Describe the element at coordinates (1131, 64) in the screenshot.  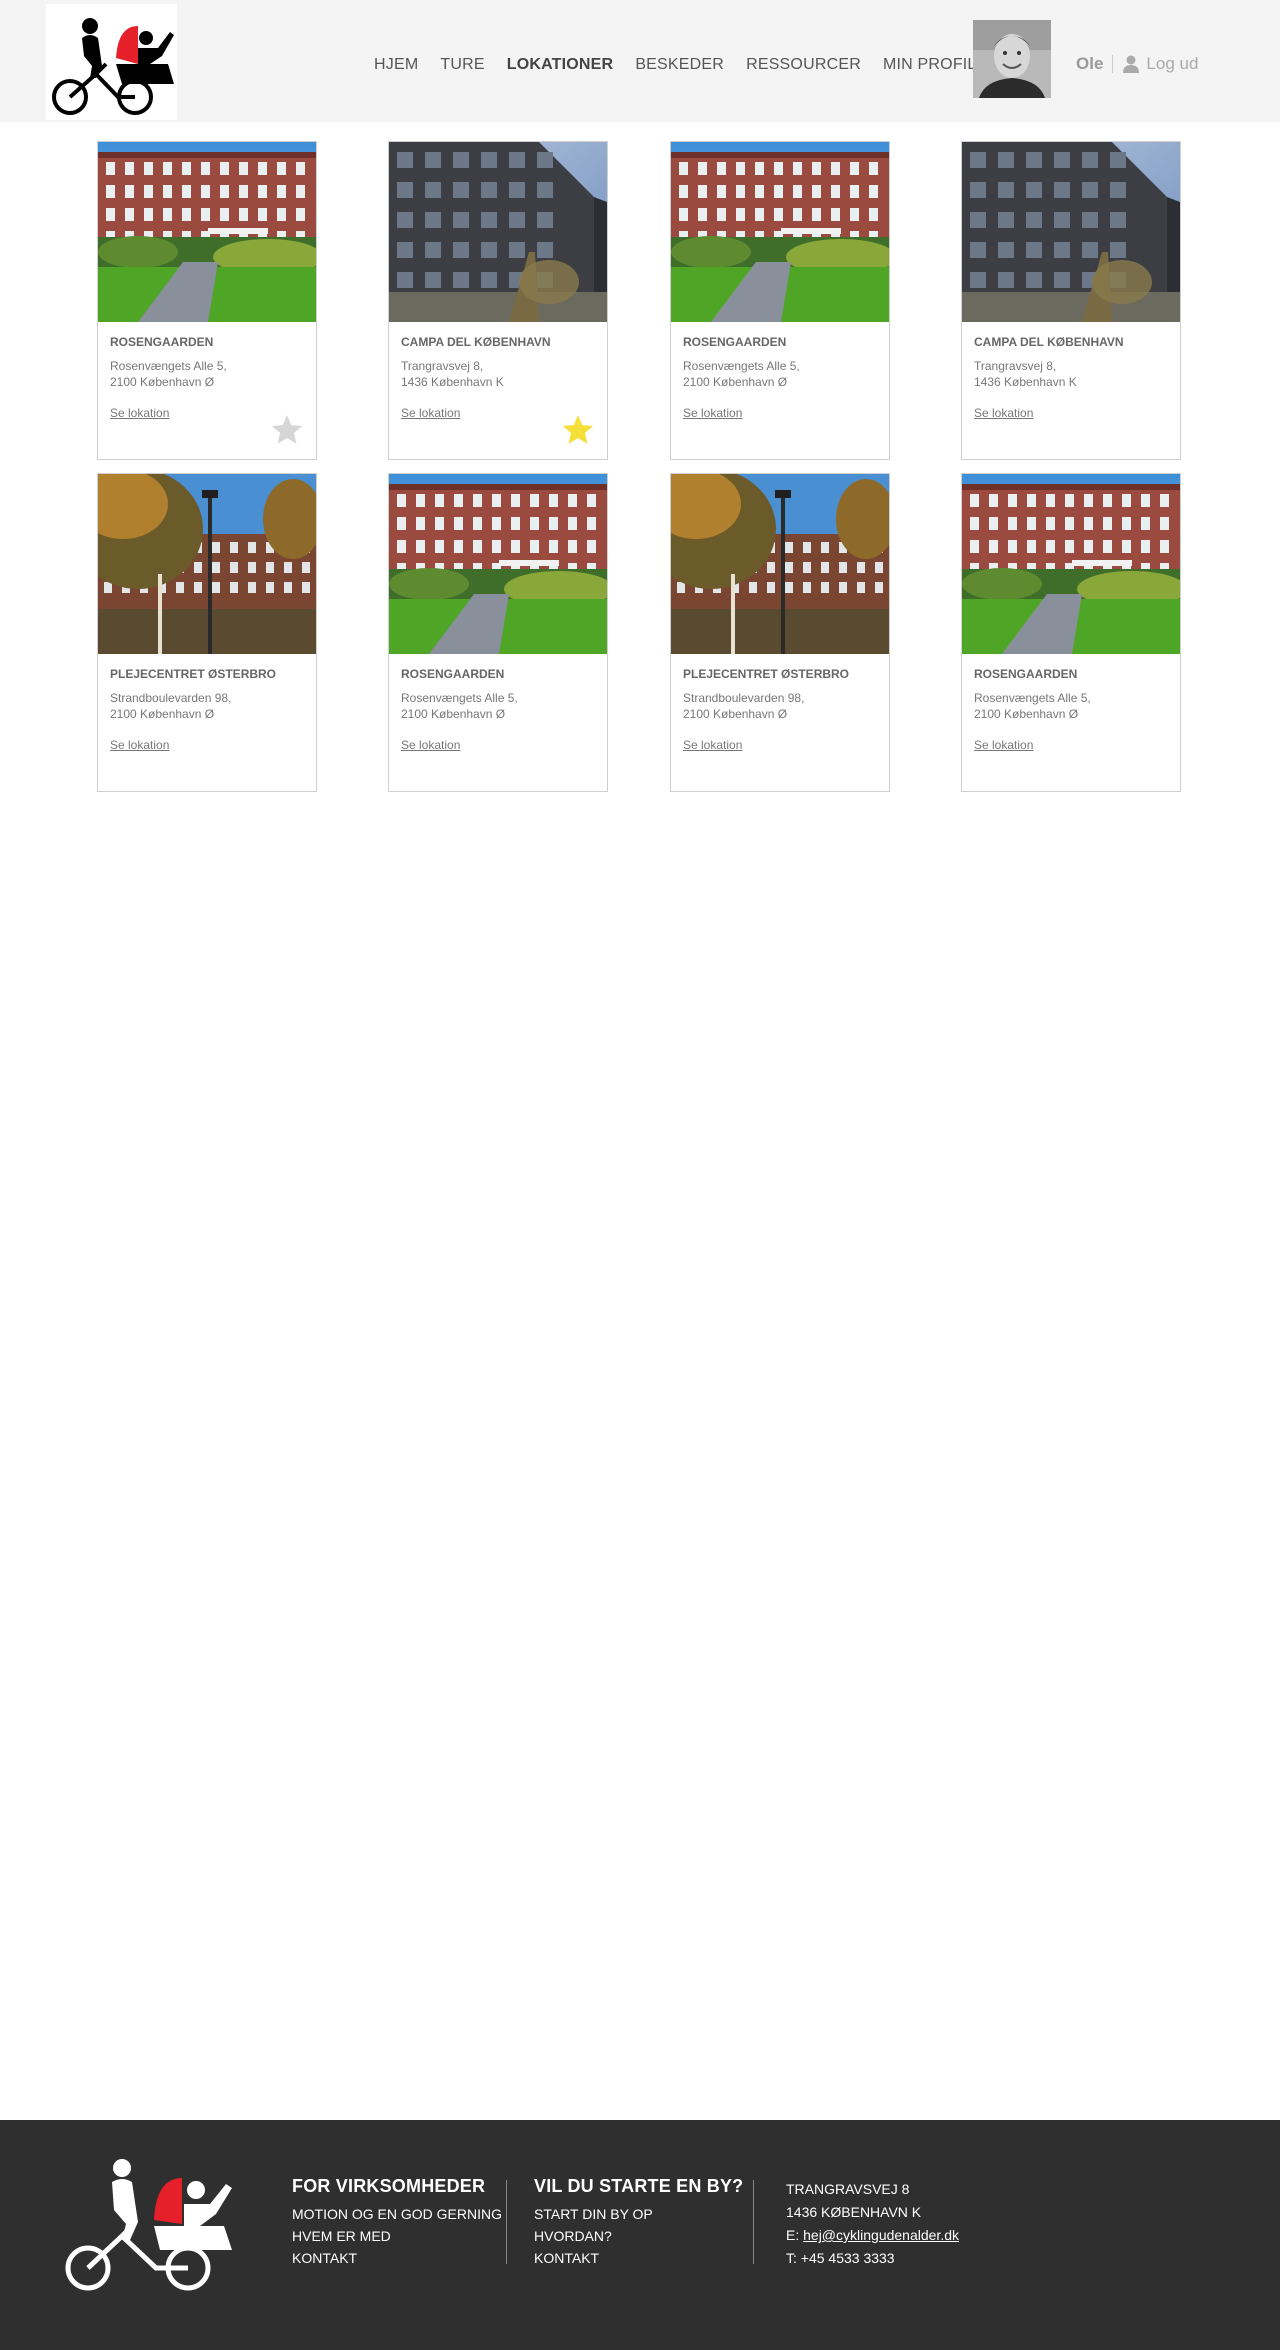
I see `user-icon` at that location.